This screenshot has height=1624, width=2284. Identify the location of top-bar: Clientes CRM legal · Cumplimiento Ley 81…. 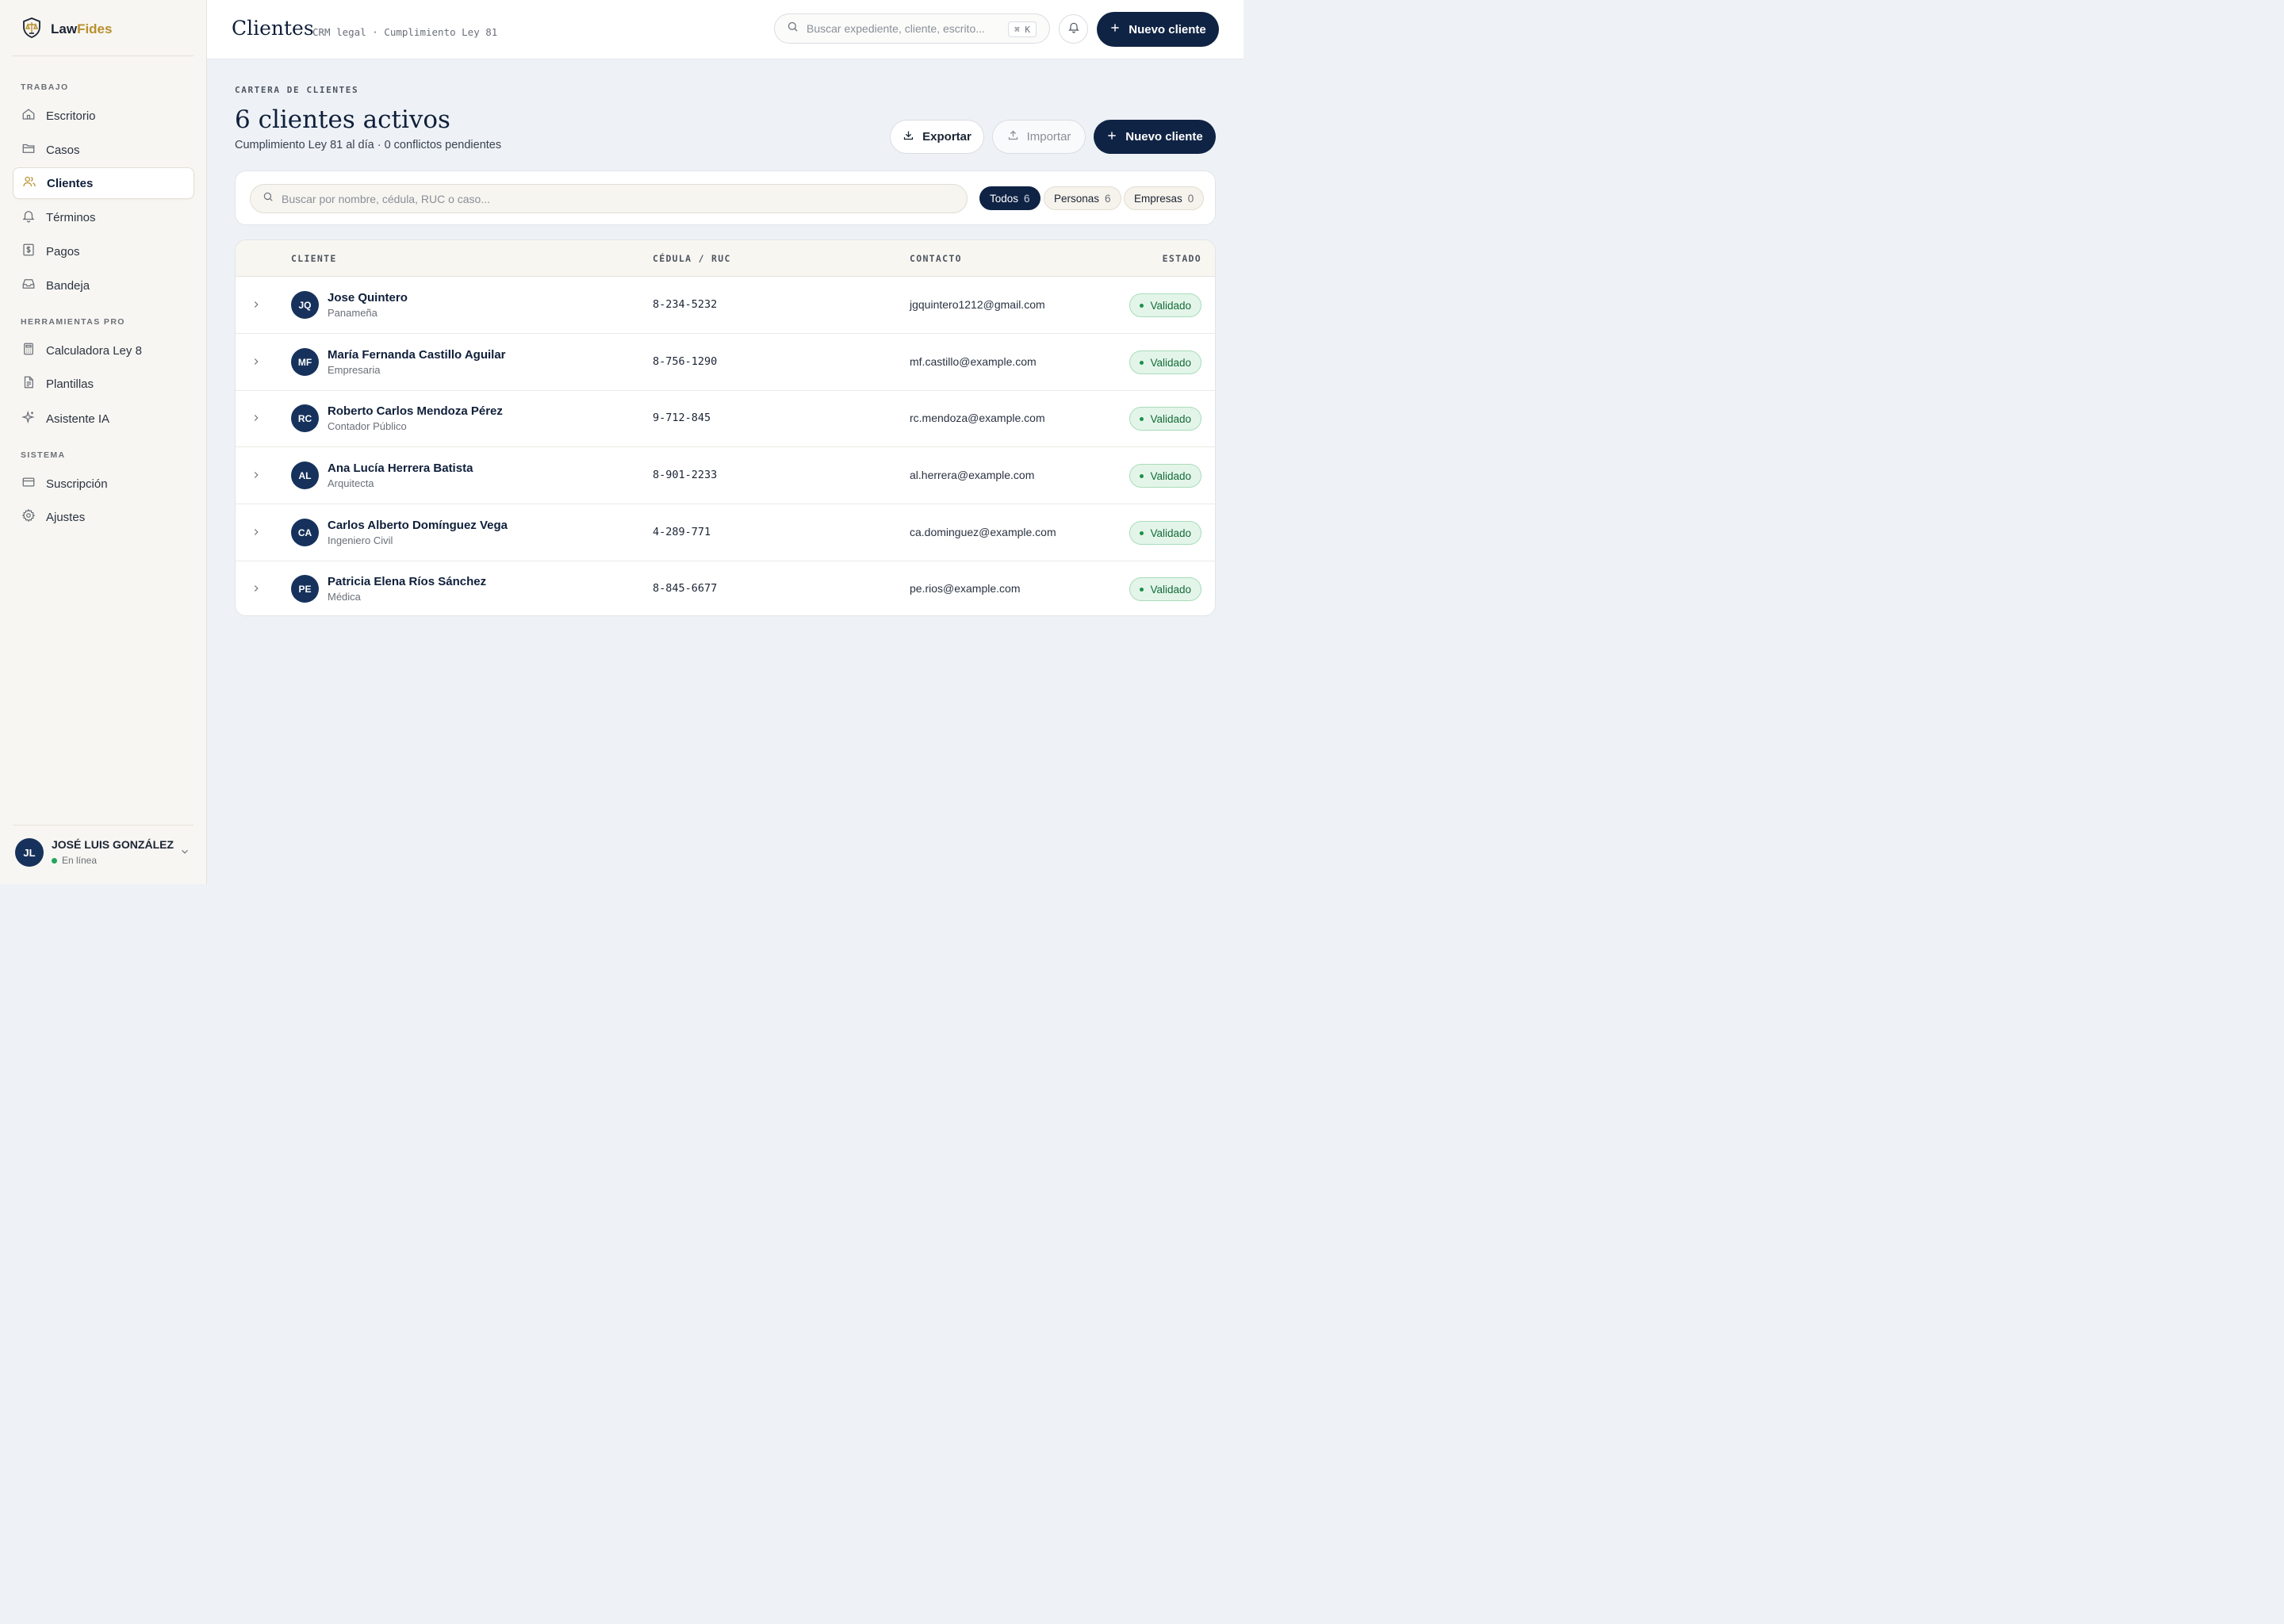
(725, 29).